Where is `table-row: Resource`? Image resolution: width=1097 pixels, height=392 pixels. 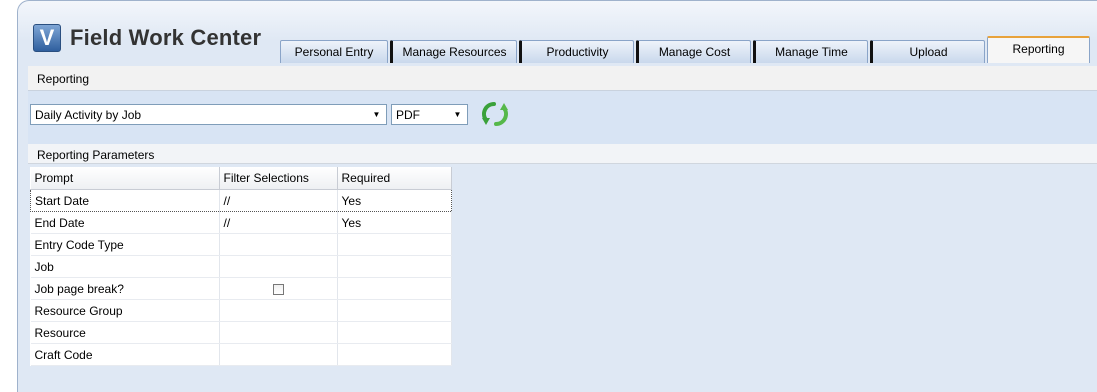 table-row: Resource is located at coordinates (241, 332).